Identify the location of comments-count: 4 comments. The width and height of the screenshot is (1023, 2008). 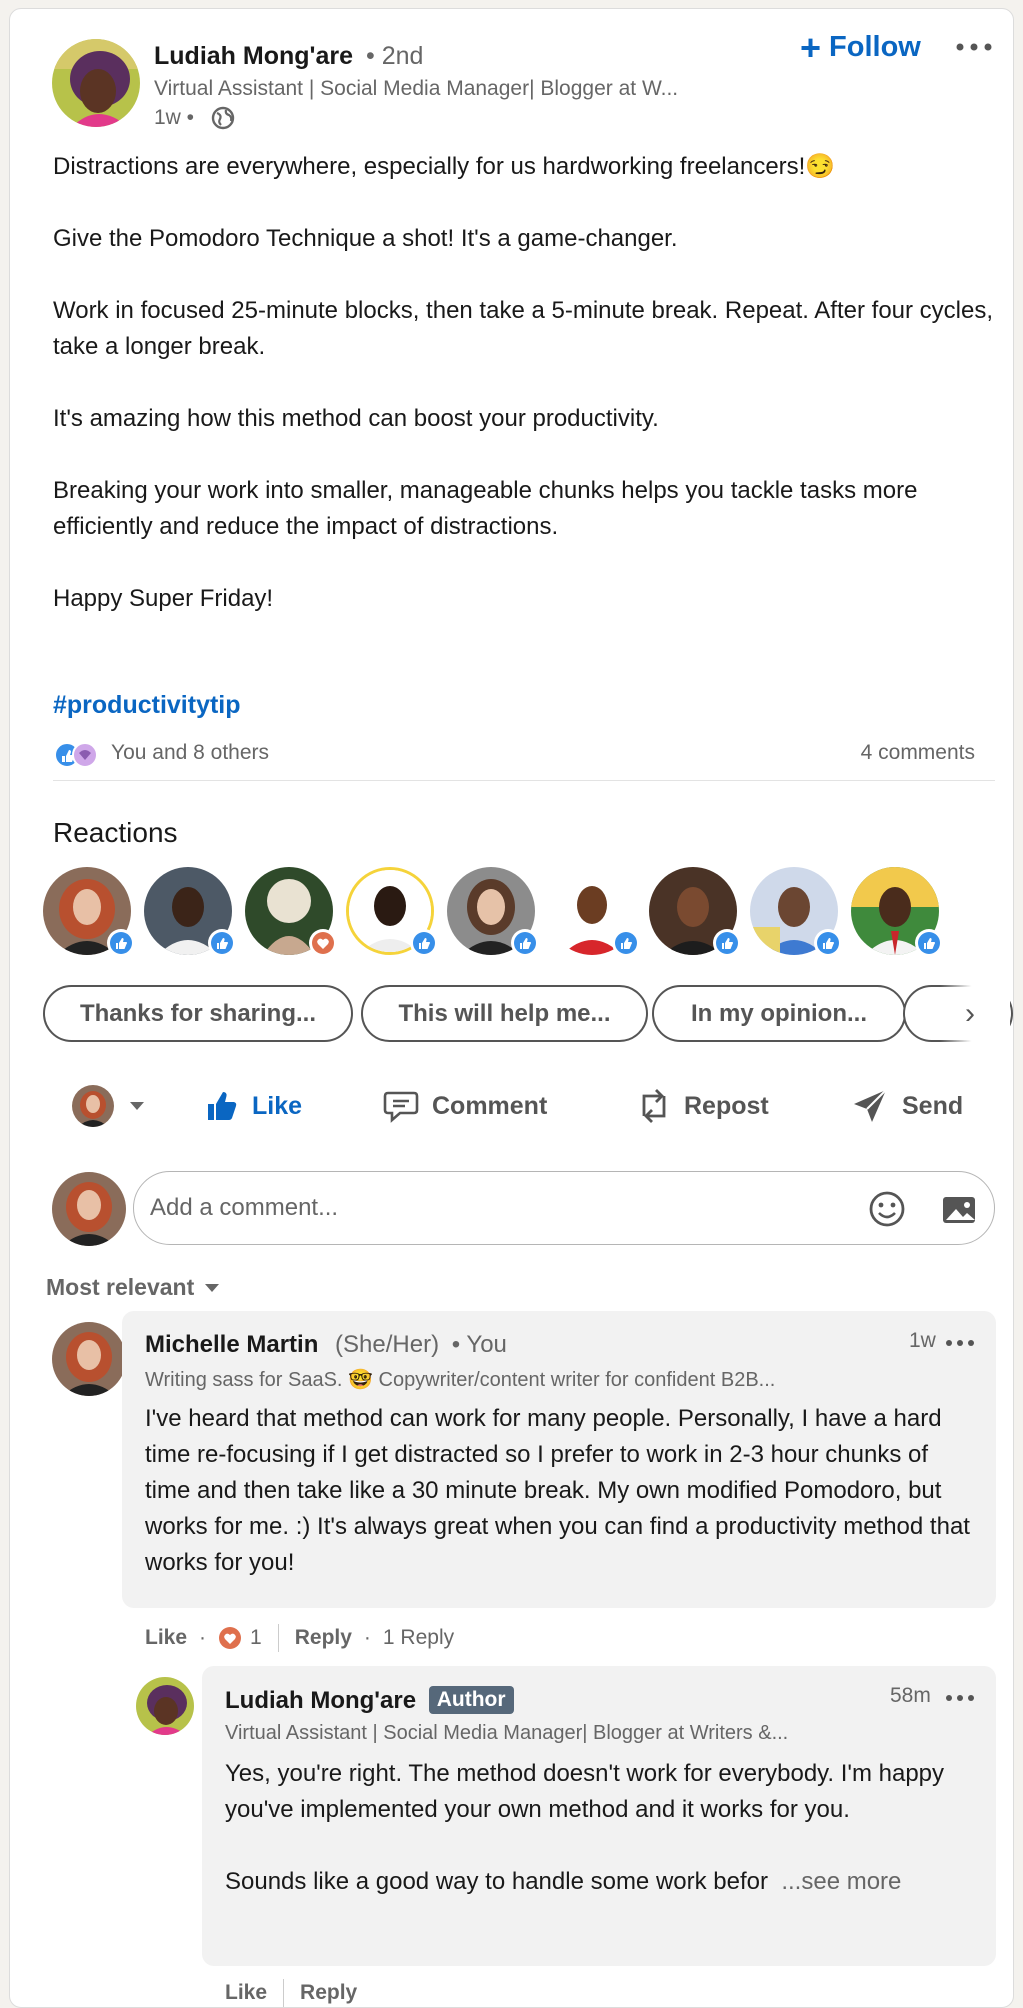
(918, 753).